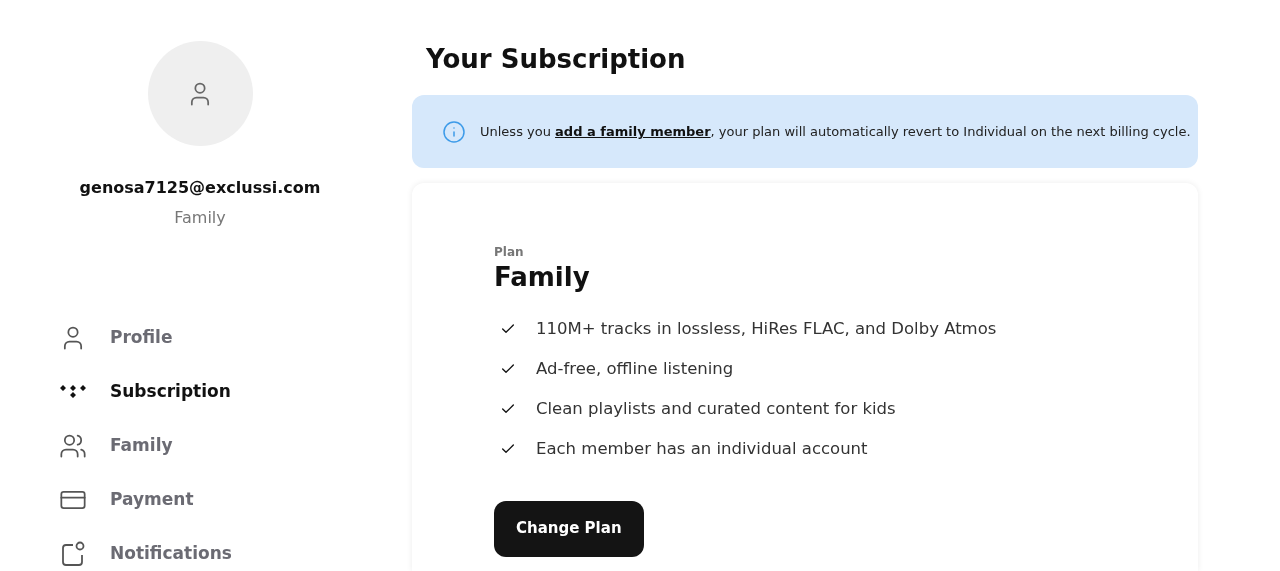 The image size is (1280, 571). Describe the element at coordinates (229, 392) in the screenshot. I see `nav-item: Subscription` at that location.